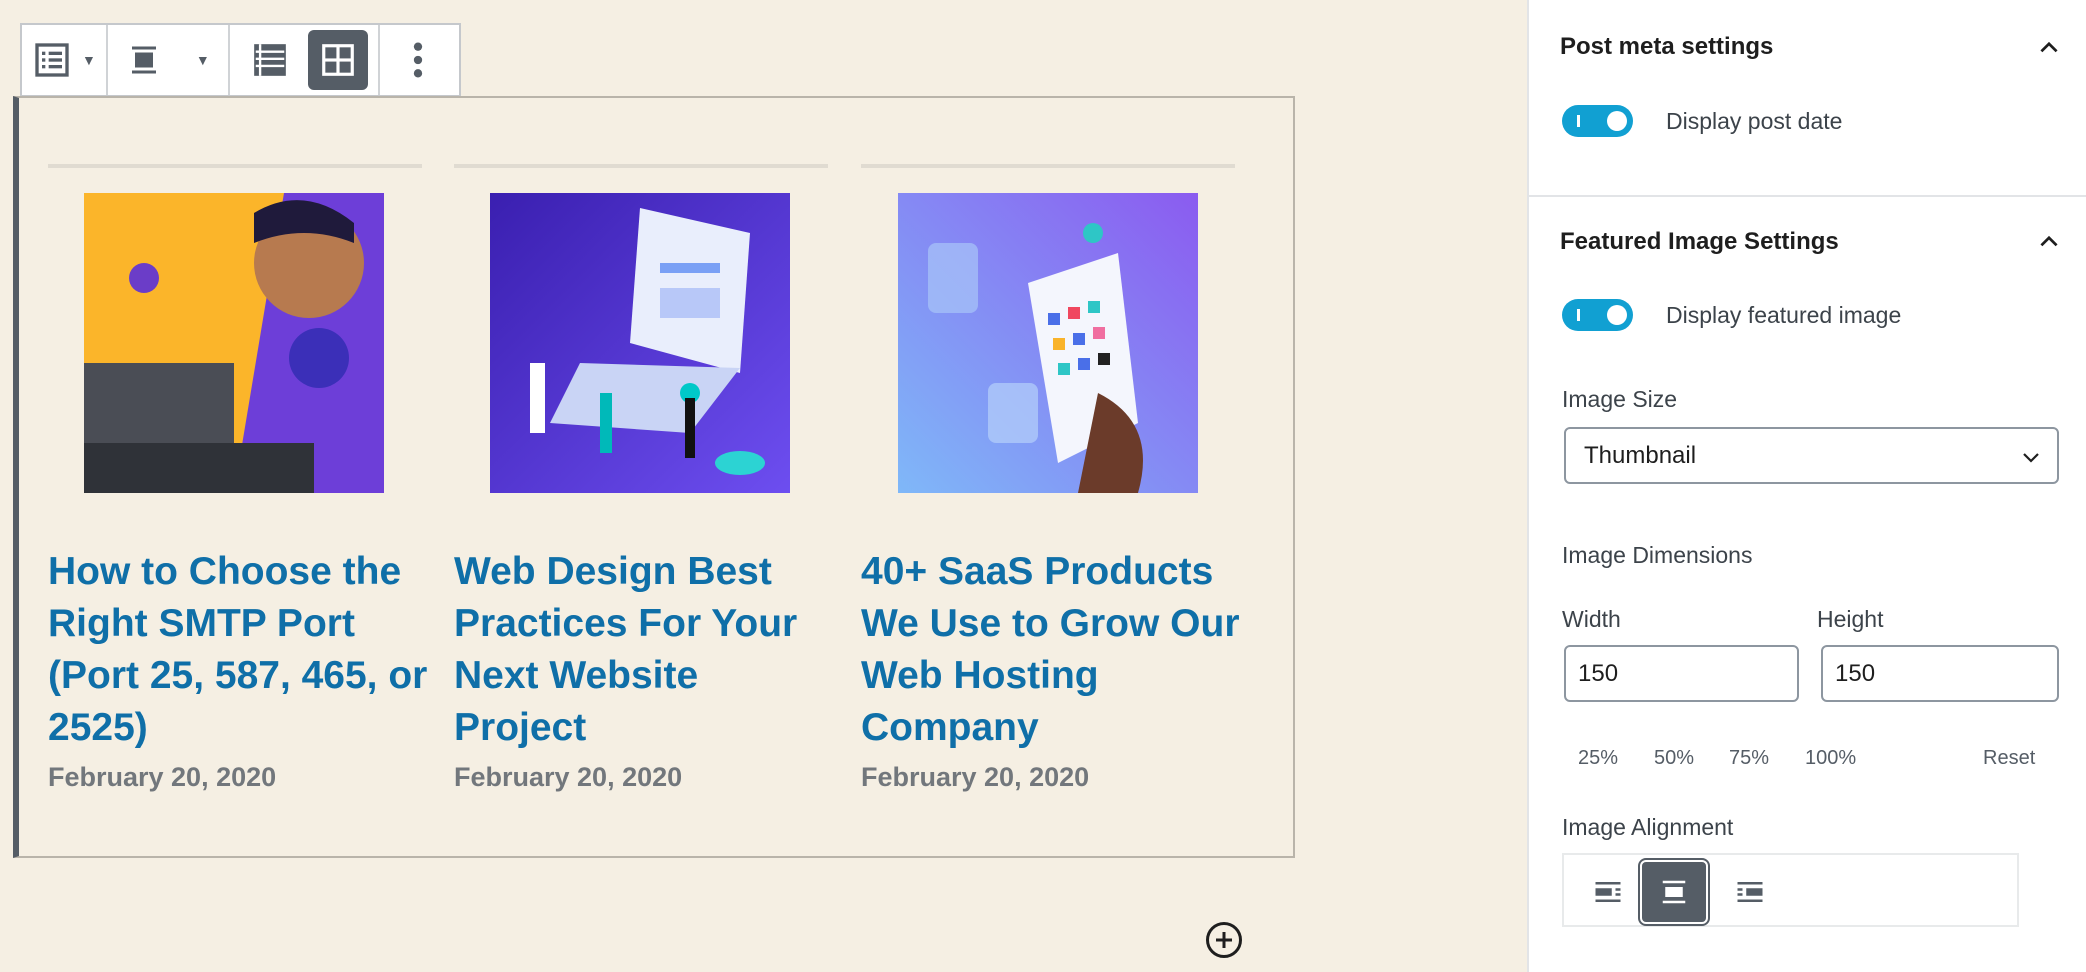 Image resolution: width=2086 pixels, height=972 pixels. What do you see at coordinates (1591, 619) in the screenshot?
I see `width-label: Width` at bounding box center [1591, 619].